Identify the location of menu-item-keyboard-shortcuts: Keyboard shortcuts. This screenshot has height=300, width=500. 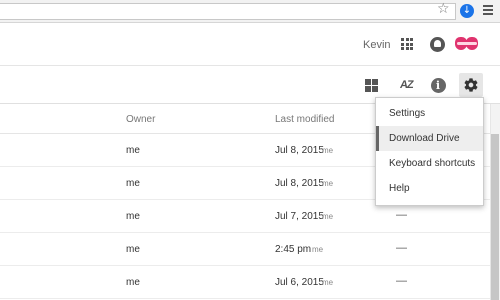
(429, 163).